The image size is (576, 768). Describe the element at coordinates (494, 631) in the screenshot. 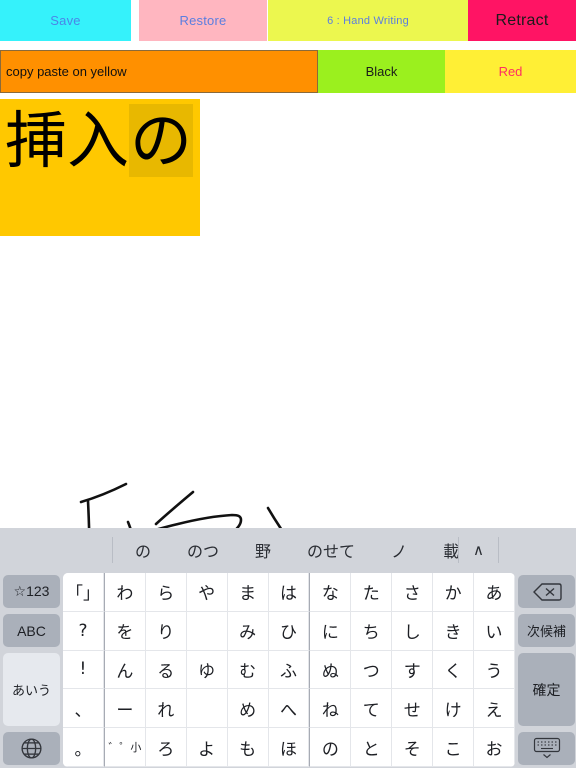

I see `kana-key: い` at that location.